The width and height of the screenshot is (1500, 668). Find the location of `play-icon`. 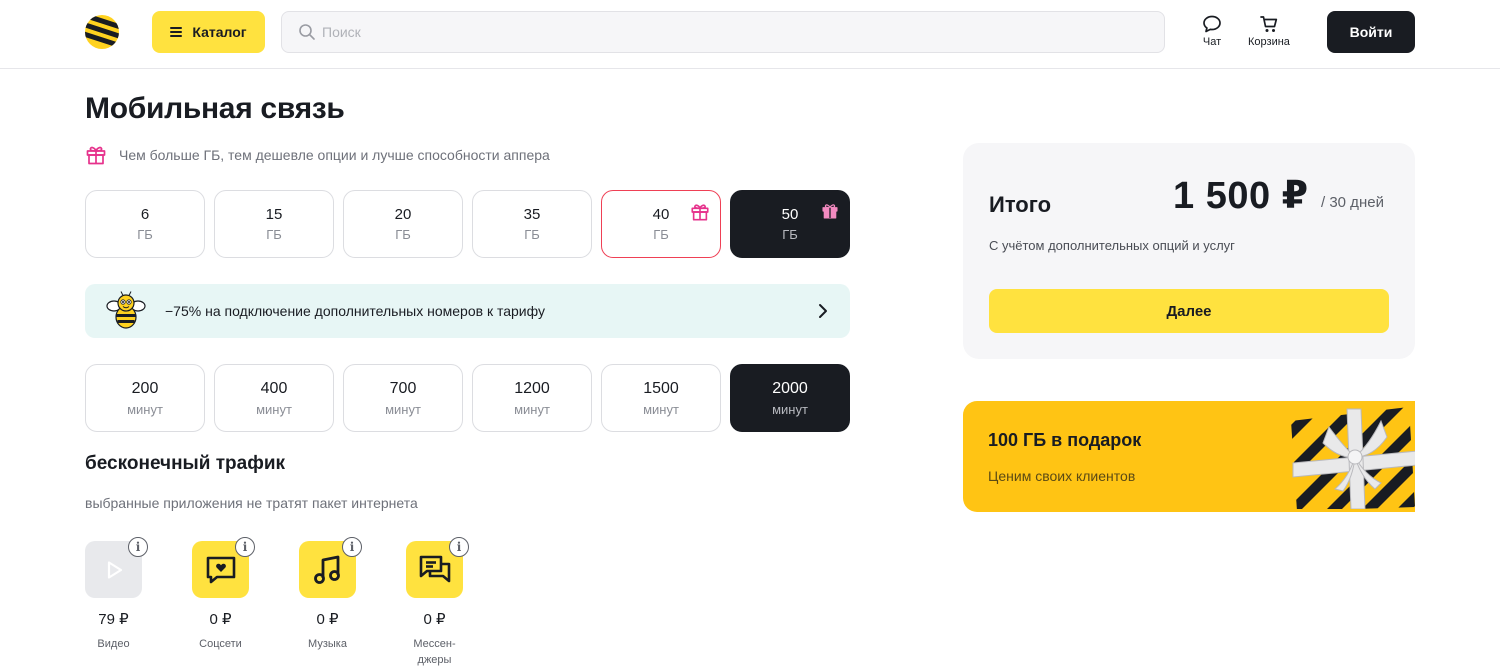

play-icon is located at coordinates (114, 569).